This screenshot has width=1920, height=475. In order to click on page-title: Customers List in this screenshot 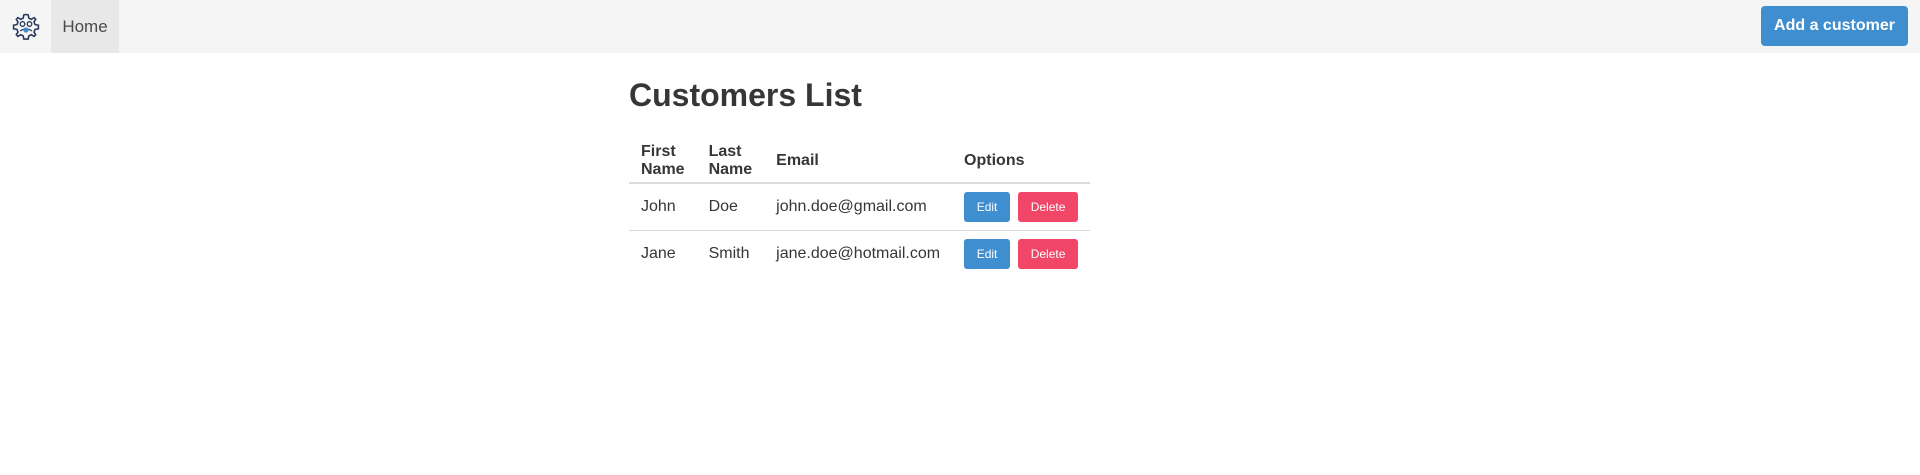, I will do `click(745, 95)`.